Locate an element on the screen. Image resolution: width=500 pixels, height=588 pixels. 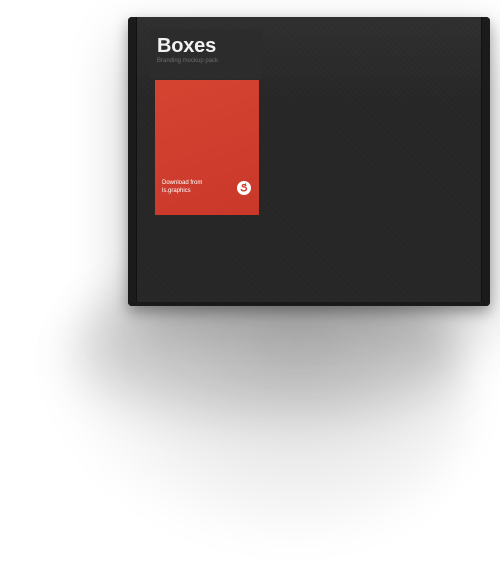
label-line-2: ls.graphics is located at coordinates (176, 191).